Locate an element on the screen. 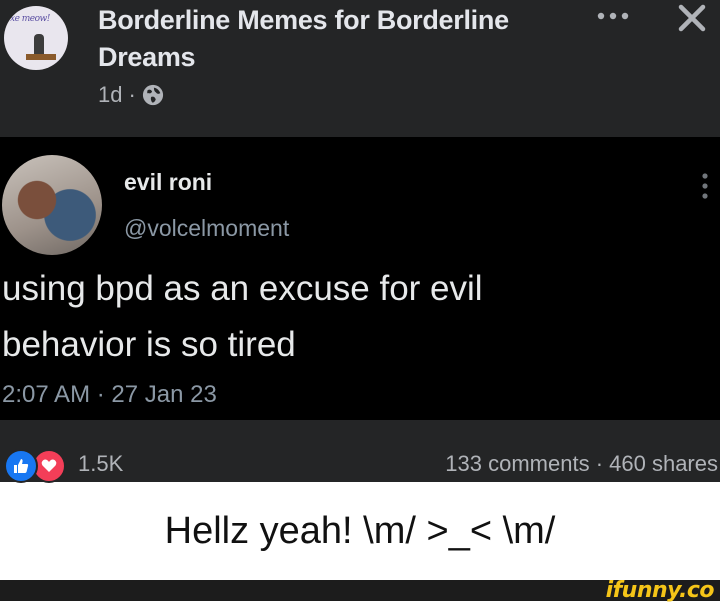 The height and width of the screenshot is (603, 720). ifunny-watermark: ifunny.co is located at coordinates (660, 590).